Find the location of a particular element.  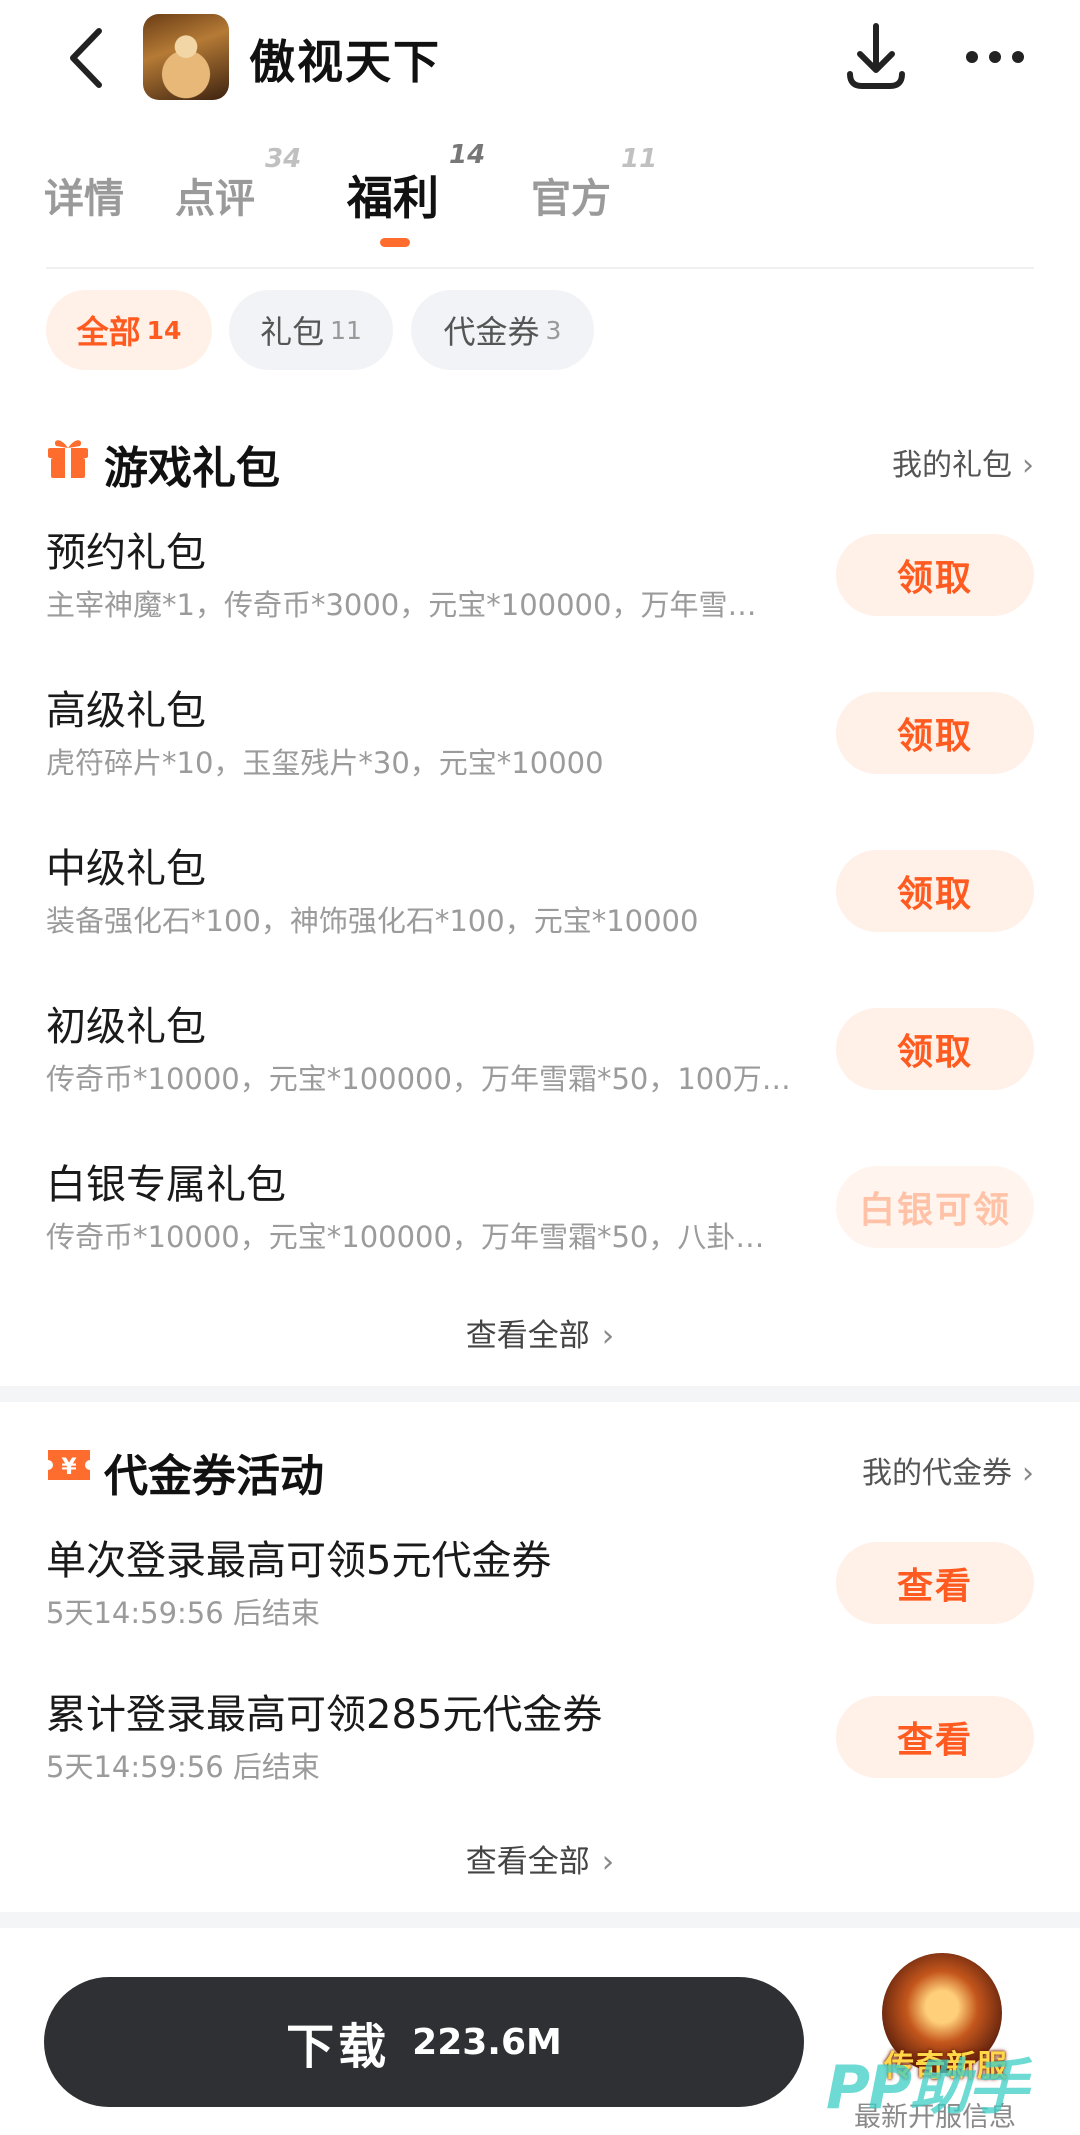

filter-chip-vouchers: 代金券 3 is located at coordinates (502, 330).